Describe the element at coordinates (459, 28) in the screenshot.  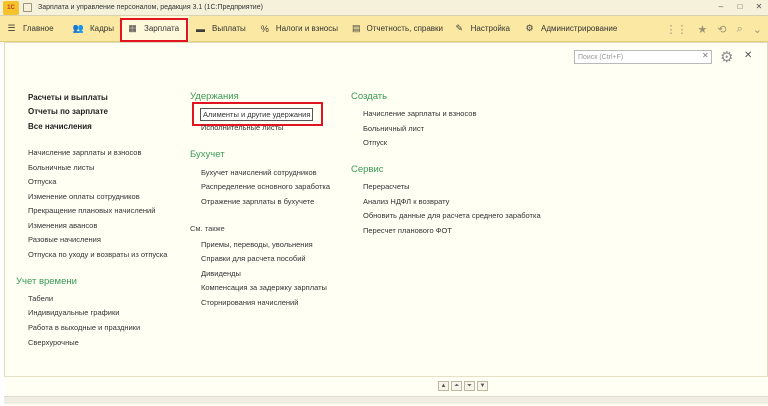
I see `wrench-icon: ✎` at that location.